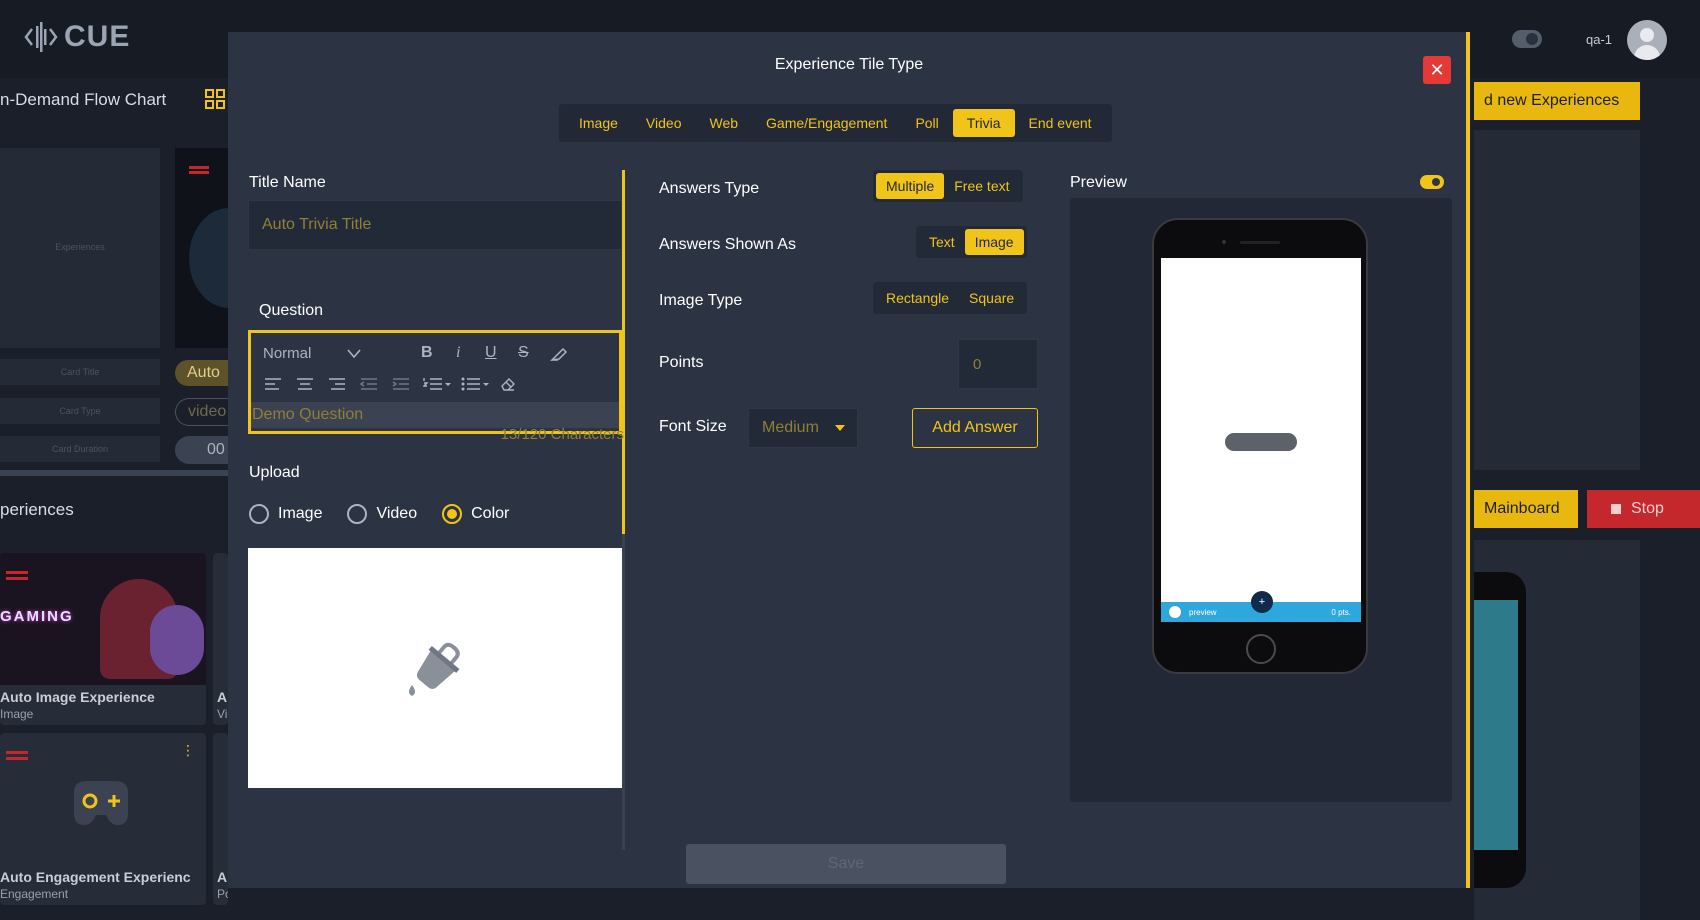  Describe the element at coordinates (846, 864) in the screenshot. I see `save-button: Save` at that location.